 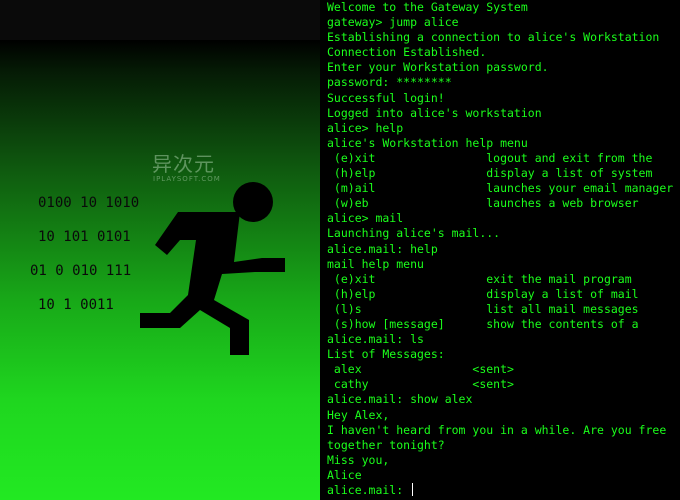 I want to click on terminal-line: (e)xit exit the mail program, so click(x=479, y=278).